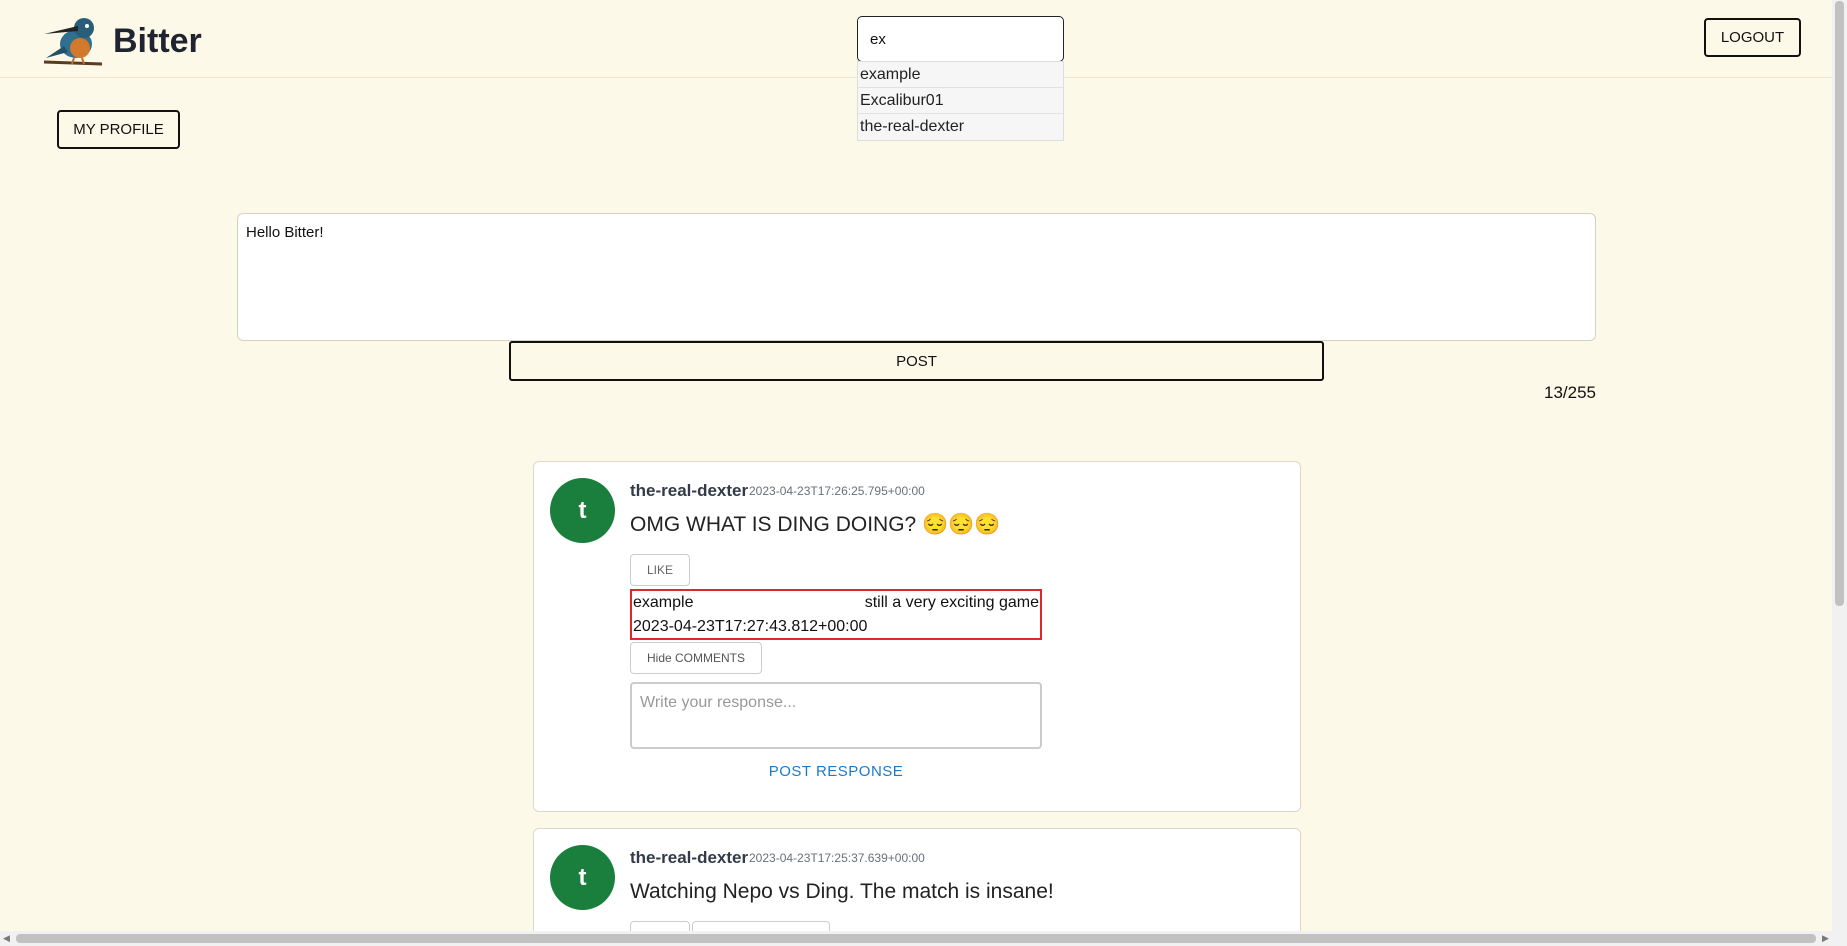 This screenshot has width=1847, height=946. Describe the element at coordinates (1752, 37) in the screenshot. I see `logout-button: LOGOUT` at that location.